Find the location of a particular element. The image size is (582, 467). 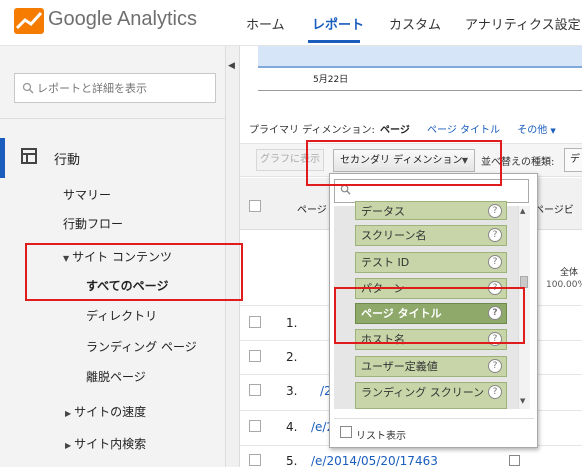

report-search-box is located at coordinates (115, 88).